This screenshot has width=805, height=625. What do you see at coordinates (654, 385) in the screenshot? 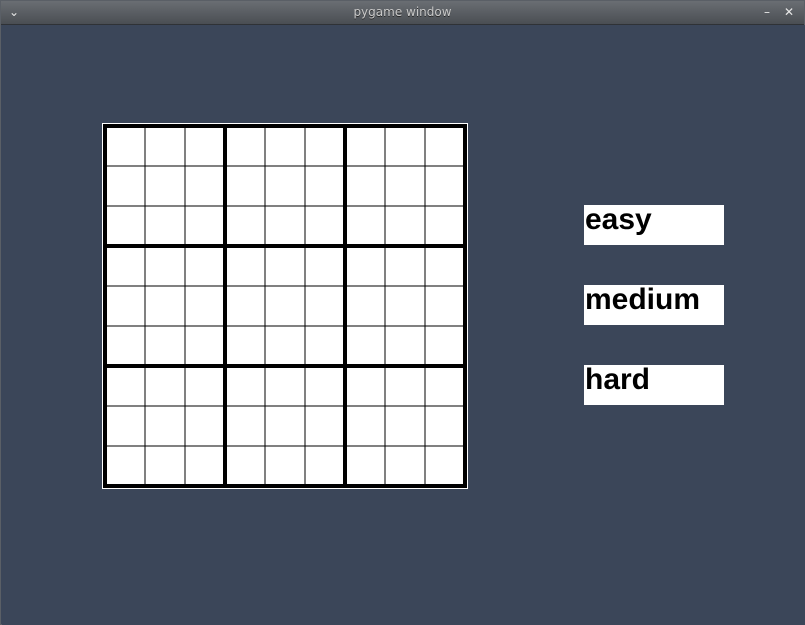
I see `hard-button: hard` at bounding box center [654, 385].